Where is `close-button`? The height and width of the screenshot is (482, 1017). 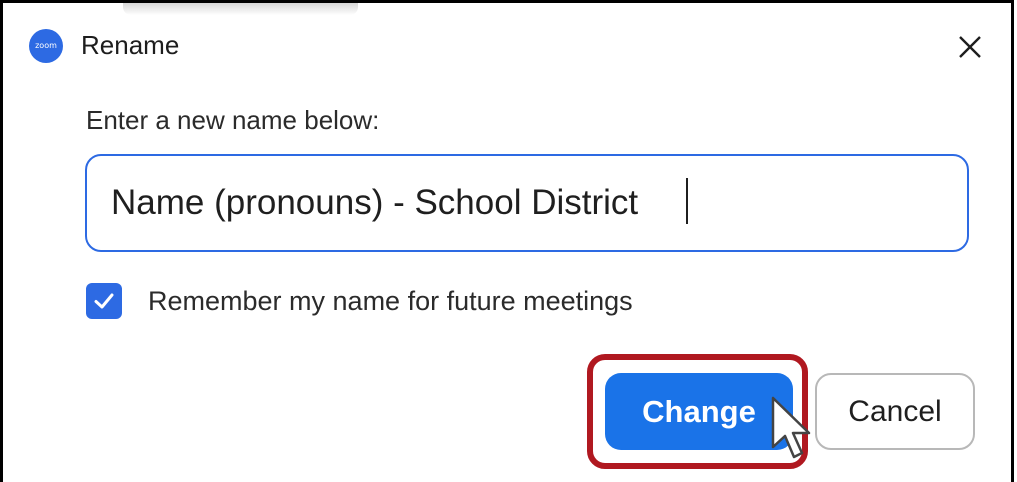 close-button is located at coordinates (970, 47).